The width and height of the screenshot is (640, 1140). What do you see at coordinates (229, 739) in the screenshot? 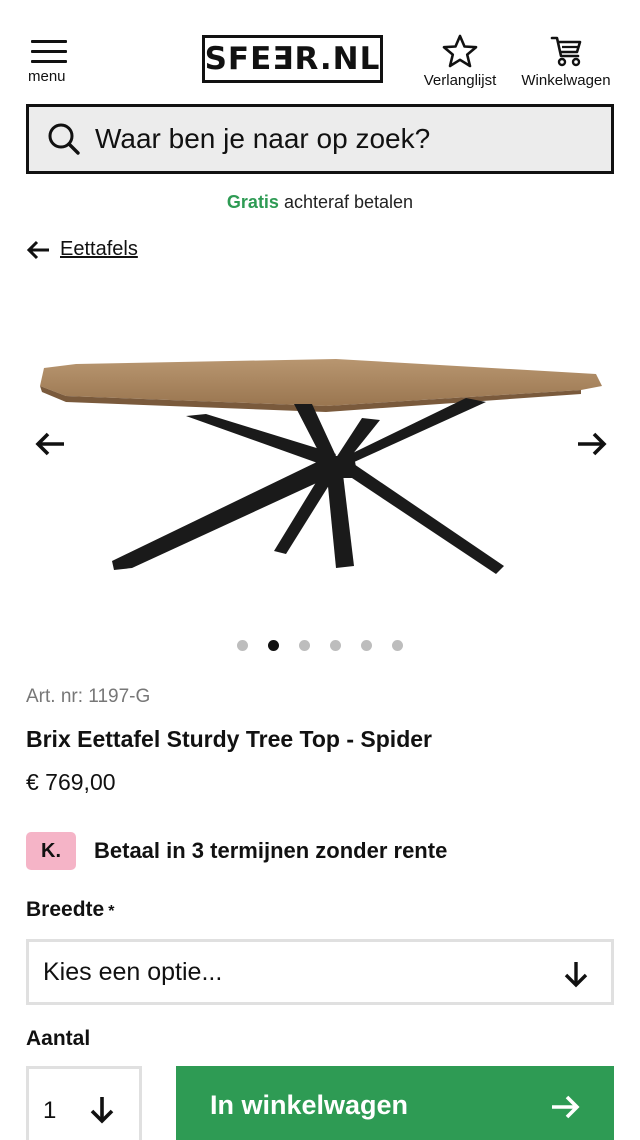
I see `product-title: Brix Eettafel Sturdy Tree Top - Spider` at bounding box center [229, 739].